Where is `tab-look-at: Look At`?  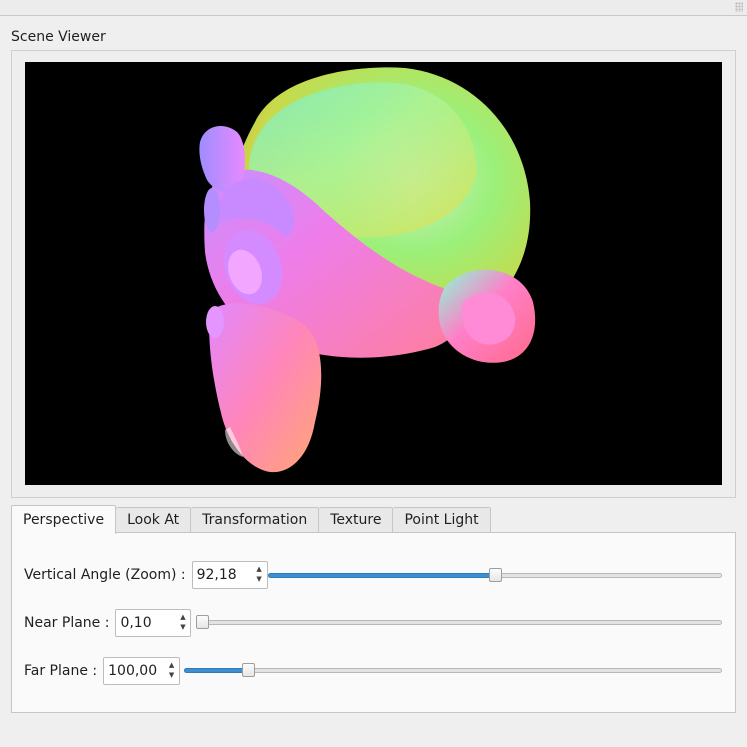 tab-look-at: Look At is located at coordinates (154, 520).